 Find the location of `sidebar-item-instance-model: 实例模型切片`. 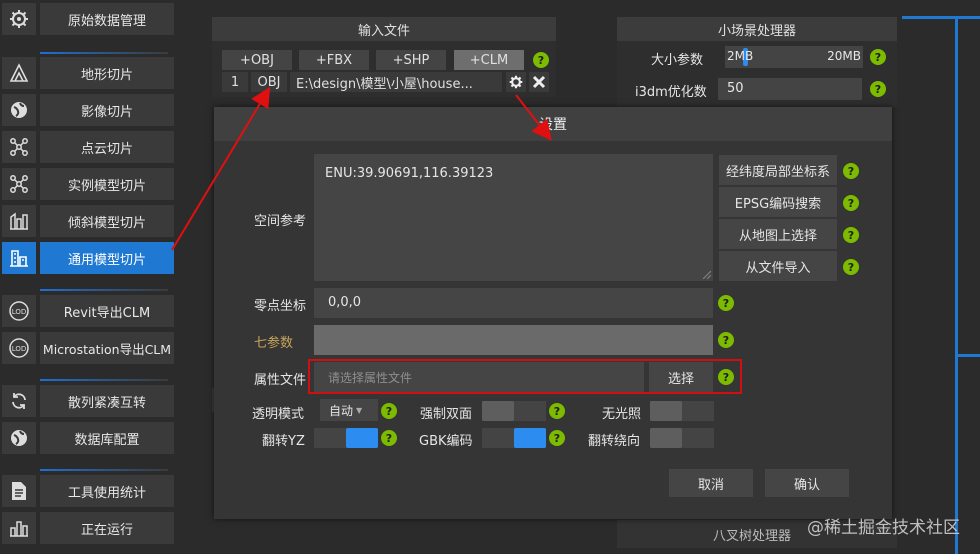

sidebar-item-instance-model: 实例模型切片 is located at coordinates (88, 184).